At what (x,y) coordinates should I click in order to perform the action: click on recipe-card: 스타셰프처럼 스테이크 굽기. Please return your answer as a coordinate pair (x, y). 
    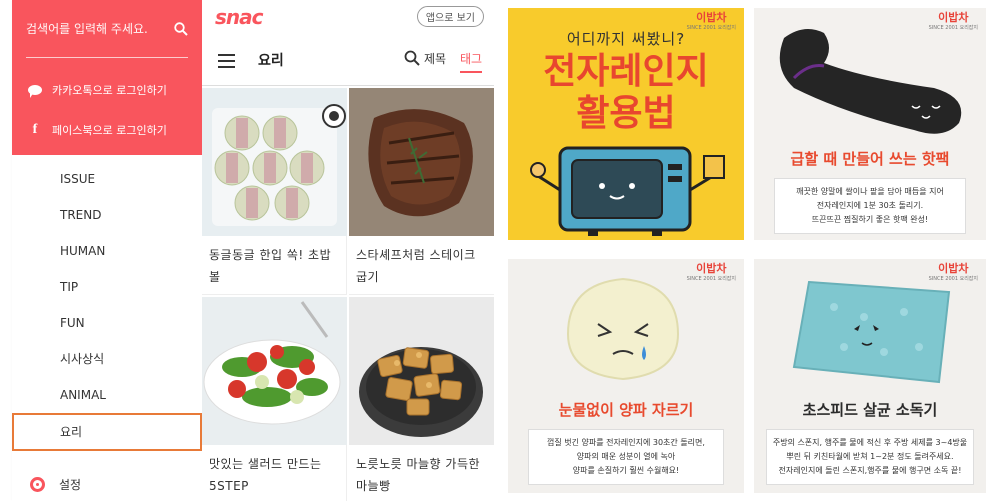
    Looking at the image, I should click on (421, 191).